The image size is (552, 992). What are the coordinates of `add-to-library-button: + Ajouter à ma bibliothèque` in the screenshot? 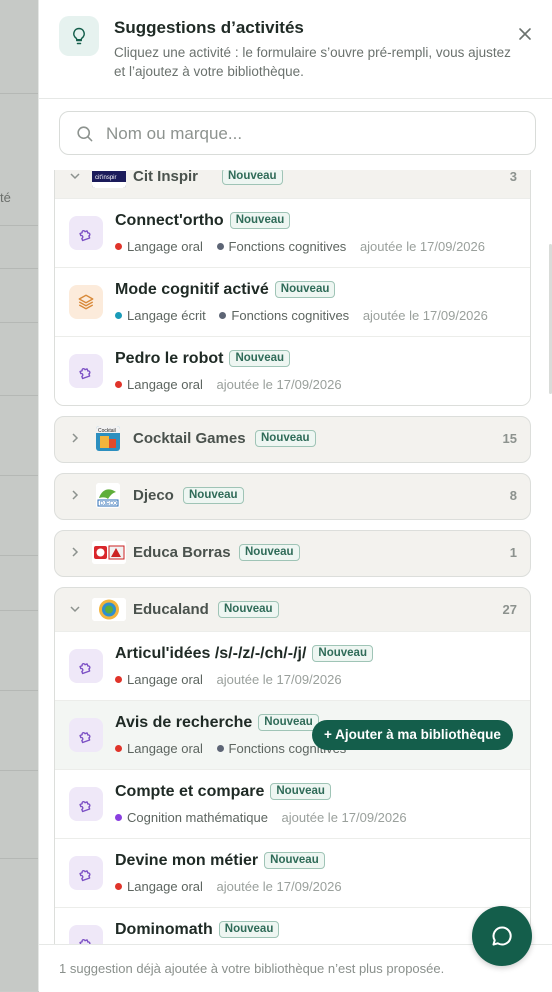 It's located at (412, 735).